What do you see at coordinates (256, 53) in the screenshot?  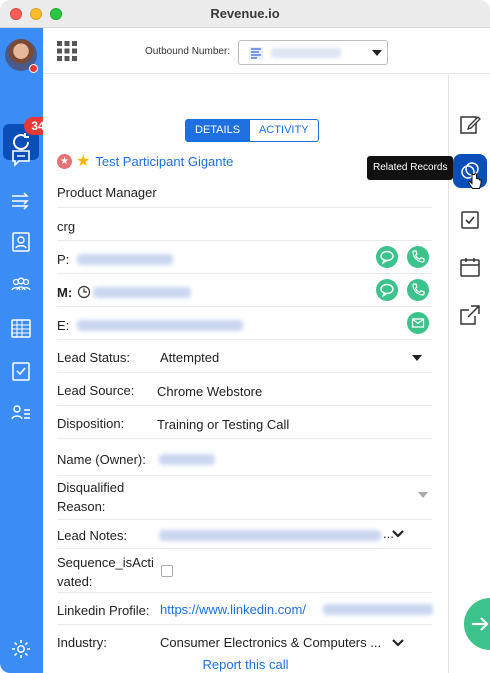 I see `flag-icon` at bounding box center [256, 53].